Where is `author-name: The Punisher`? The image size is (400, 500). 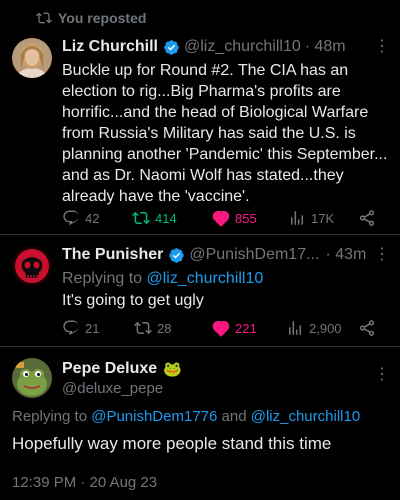 author-name: The Punisher is located at coordinates (112, 255).